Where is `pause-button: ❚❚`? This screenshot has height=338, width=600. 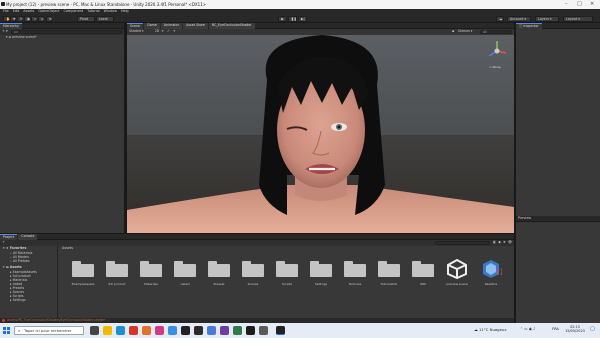 pause-button: ❚❚ is located at coordinates (292, 19).